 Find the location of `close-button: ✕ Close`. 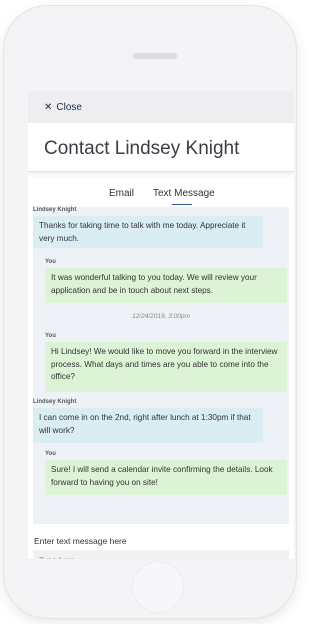

close-button: ✕ Close is located at coordinates (63, 107).